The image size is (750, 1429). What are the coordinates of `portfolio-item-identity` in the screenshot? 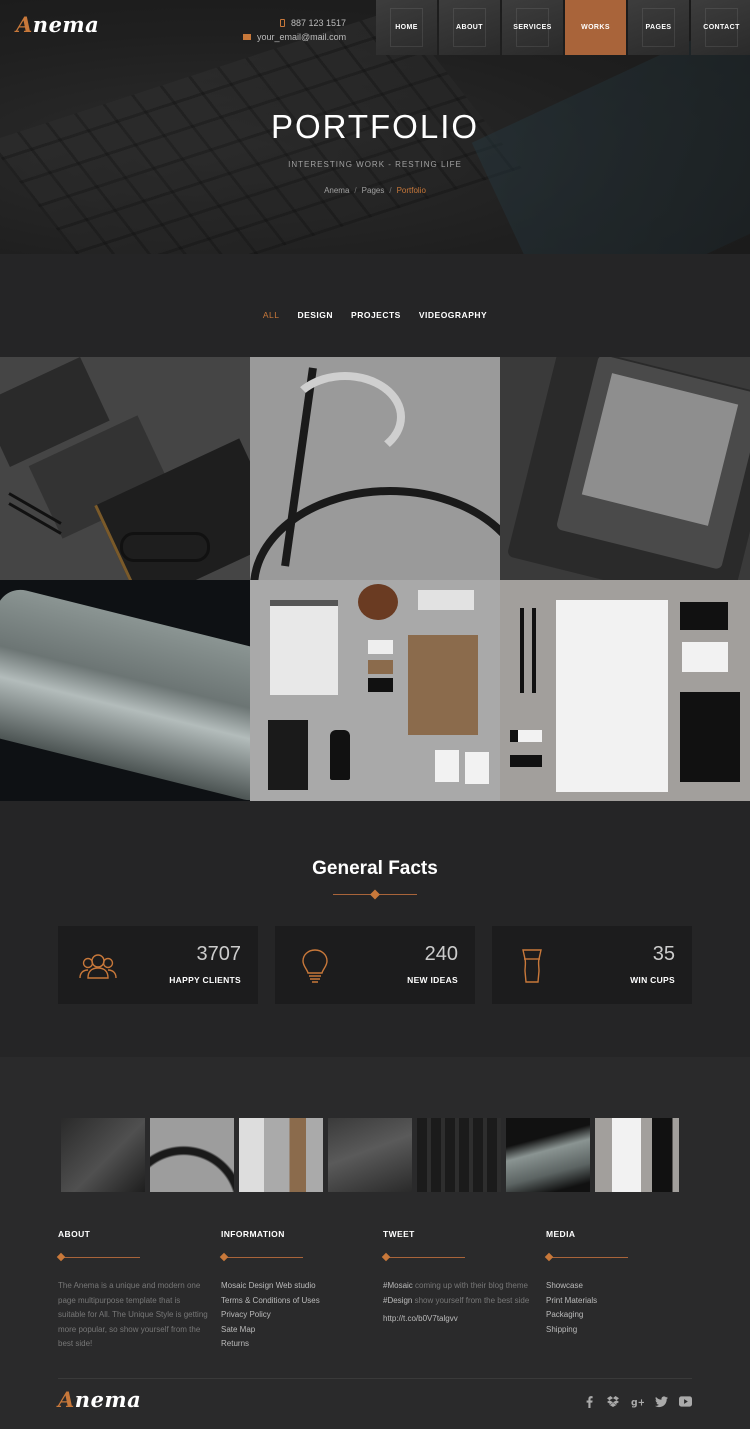 It's located at (625, 690).